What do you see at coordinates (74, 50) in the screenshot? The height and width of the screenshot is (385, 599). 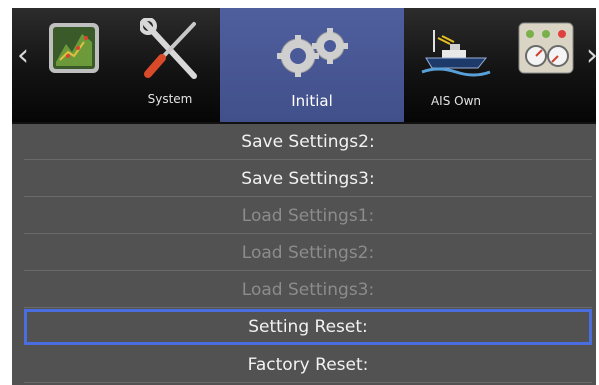 I see `radar-chart-icon` at bounding box center [74, 50].